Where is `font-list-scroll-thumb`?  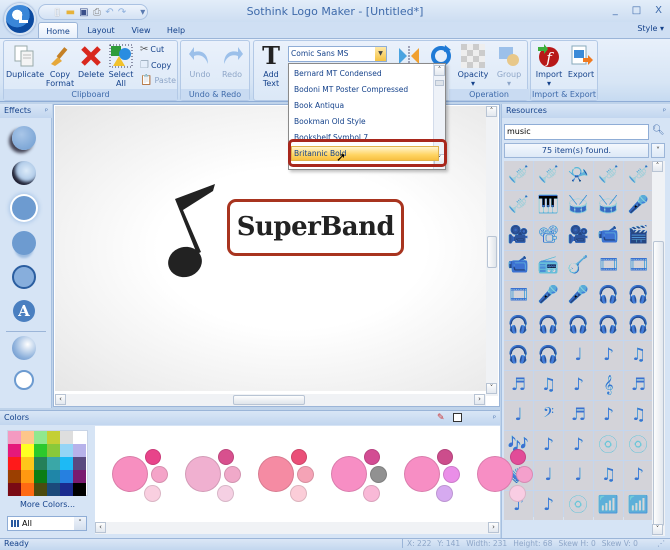
font-list-scroll-thumb is located at coordinates (439, 83).